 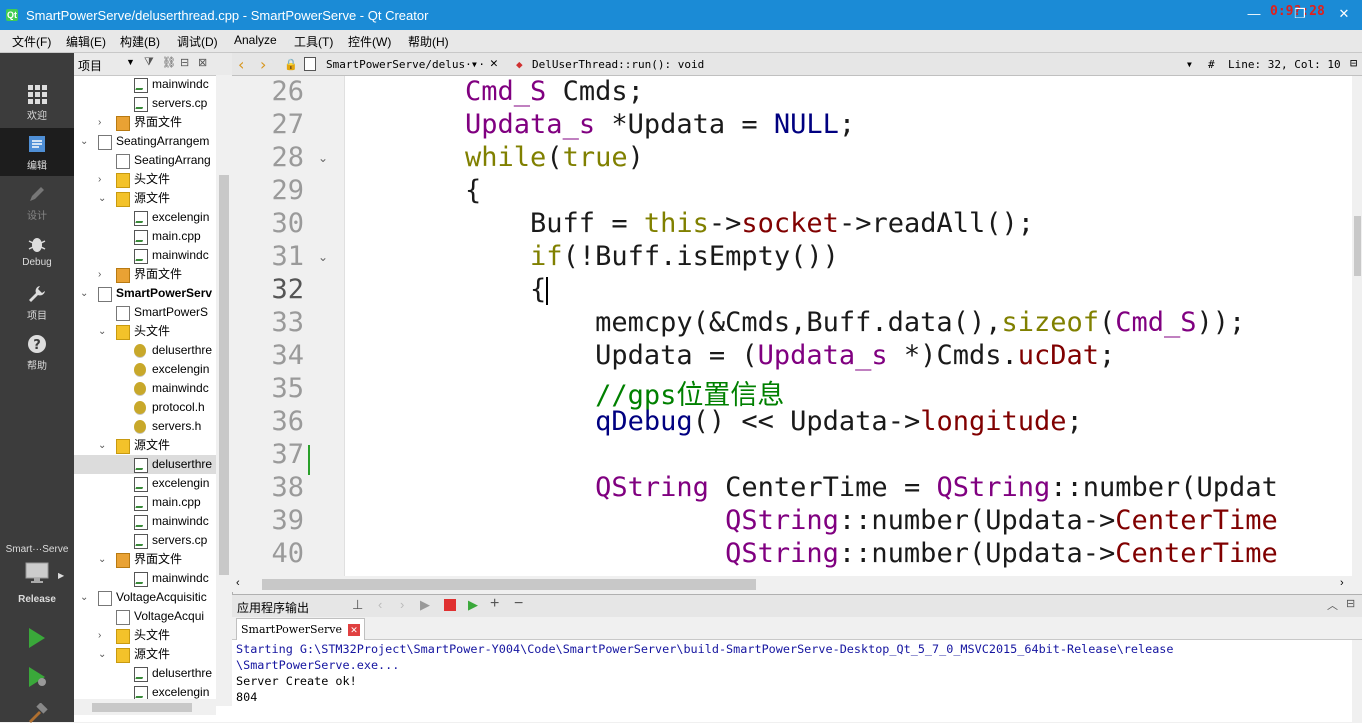 What do you see at coordinates (323, 257) in the screenshot?
I see `fold-marker-icon: ⌄` at bounding box center [323, 257].